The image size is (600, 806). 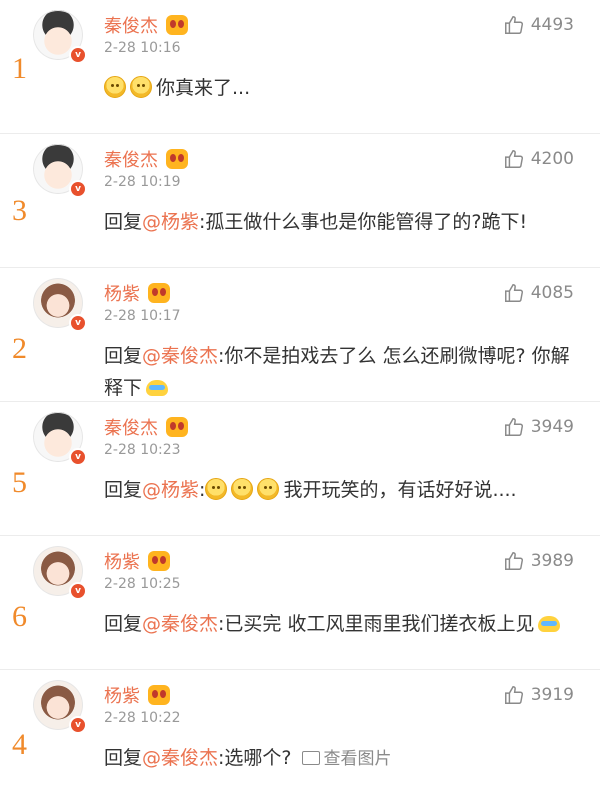 I want to click on like-button: 4085, so click(x=538, y=293).